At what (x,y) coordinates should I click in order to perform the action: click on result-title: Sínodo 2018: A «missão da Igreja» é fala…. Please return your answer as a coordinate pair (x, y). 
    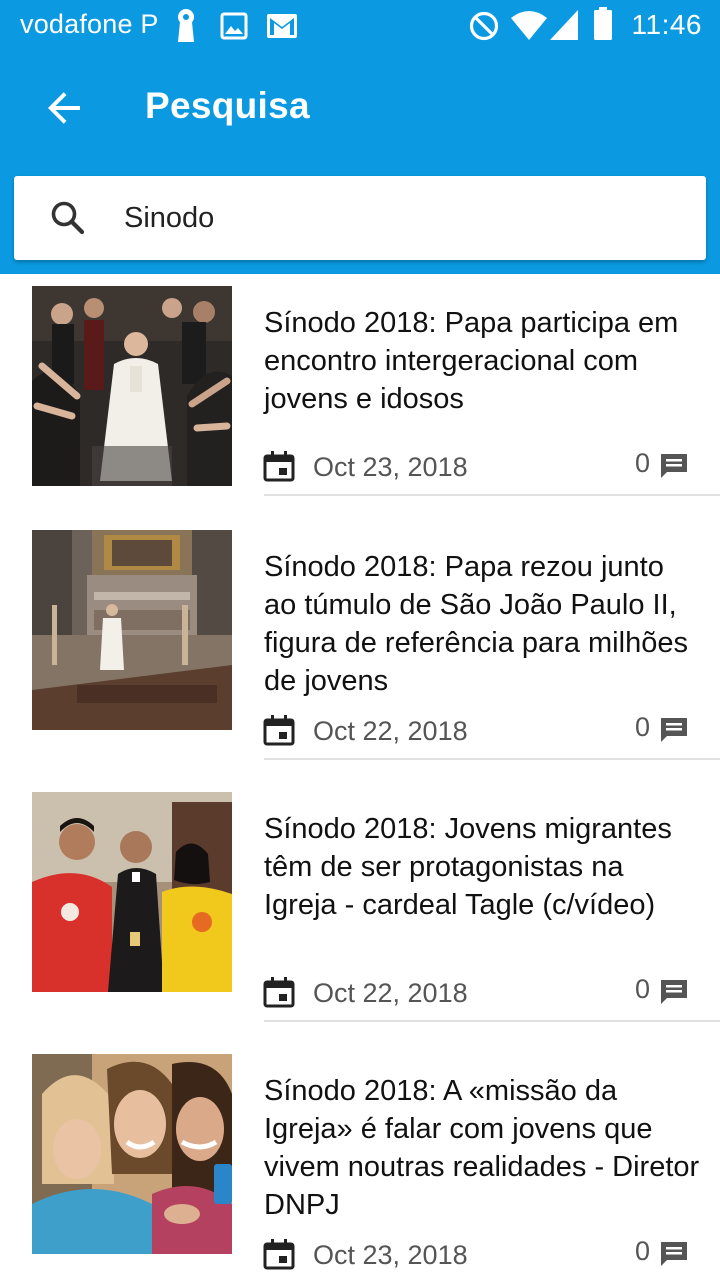
    Looking at the image, I should click on (484, 1148).